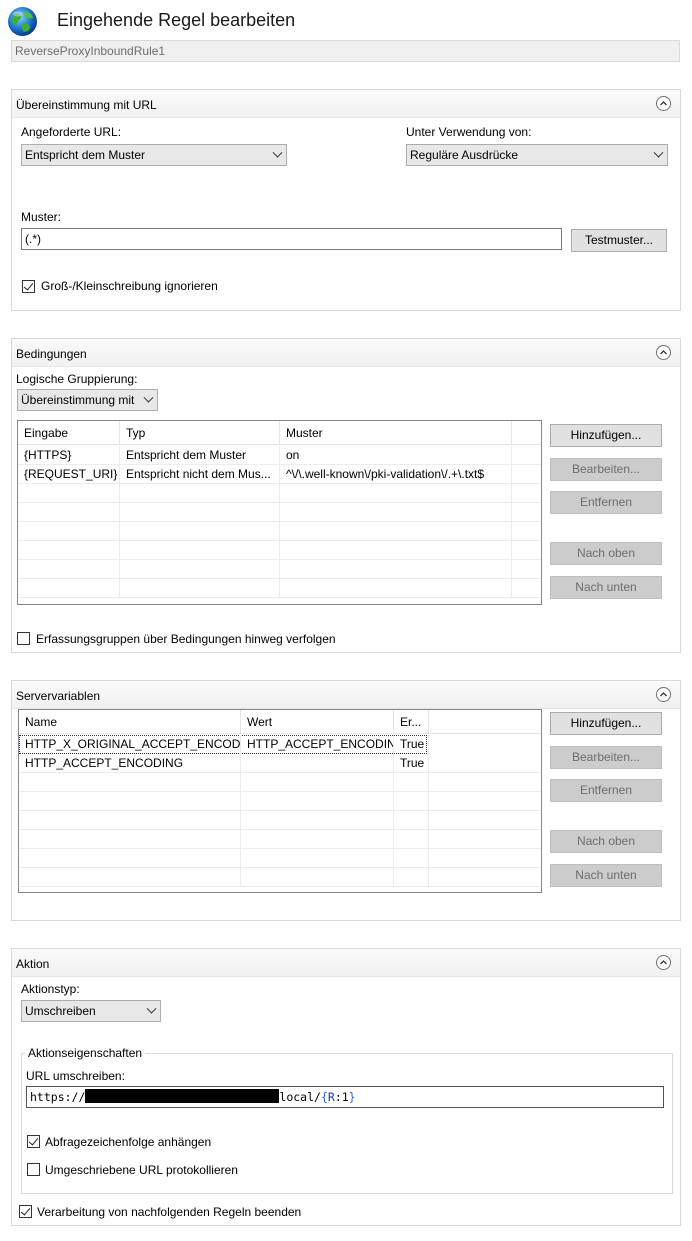 The image size is (692, 1241). What do you see at coordinates (317, 763) in the screenshot?
I see `table-cell` at bounding box center [317, 763].